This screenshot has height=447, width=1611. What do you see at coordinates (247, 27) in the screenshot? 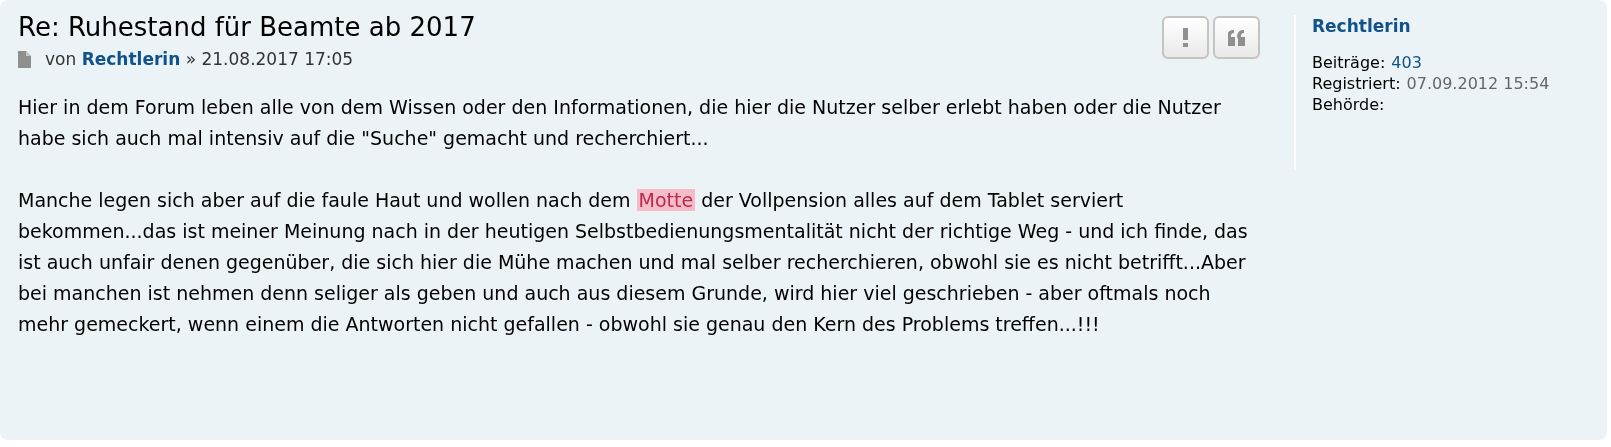
I see `post-title: Re: Ruhestand für Beamte ab 2017` at bounding box center [247, 27].